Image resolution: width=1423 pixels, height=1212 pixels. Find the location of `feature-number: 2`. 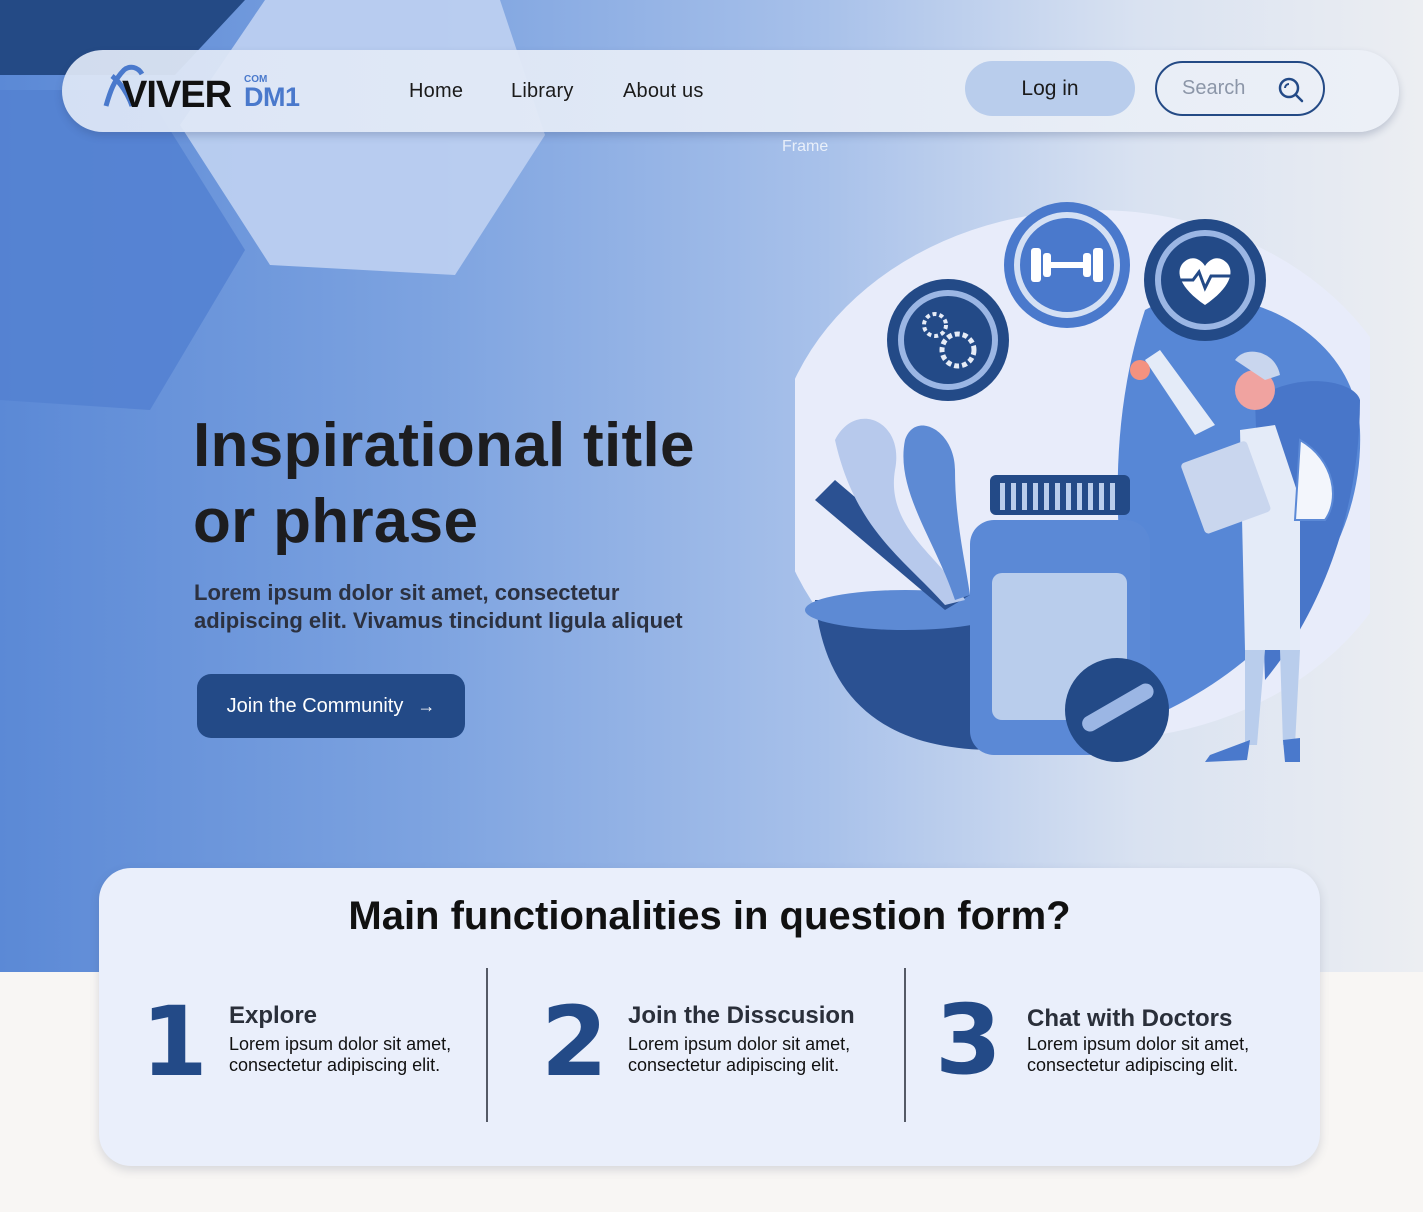

feature-number: 2 is located at coordinates (574, 1042).